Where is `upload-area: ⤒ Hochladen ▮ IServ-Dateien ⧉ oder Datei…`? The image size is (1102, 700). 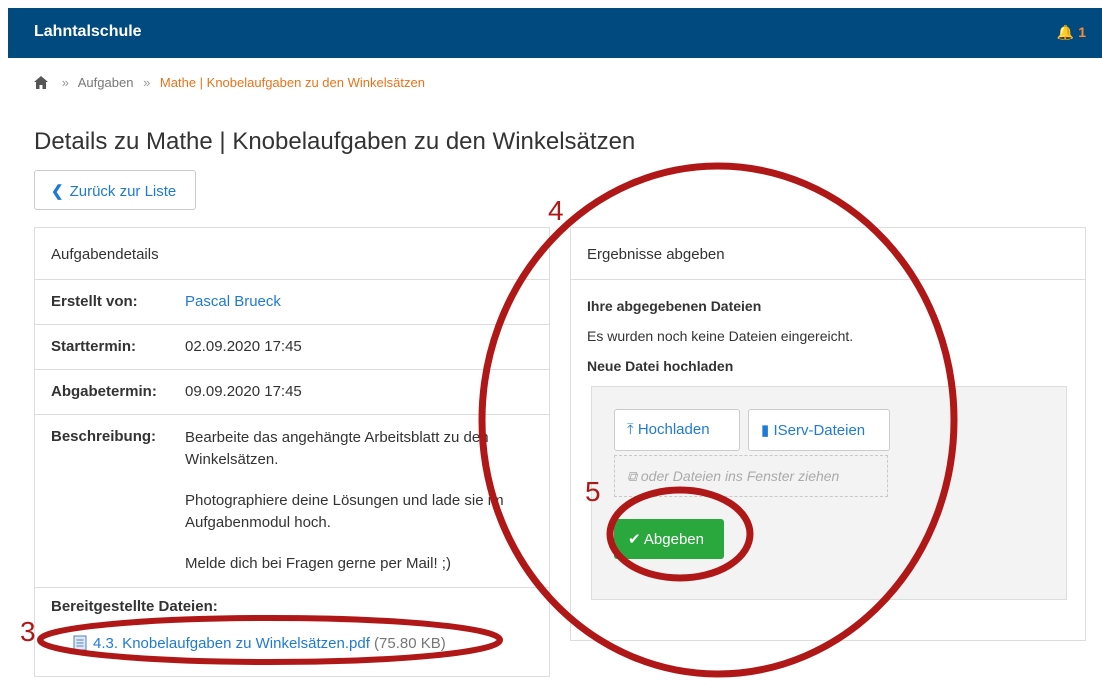
upload-area: ⤒ Hochladen ▮ IServ-Dateien ⧉ oder Datei… is located at coordinates (829, 493).